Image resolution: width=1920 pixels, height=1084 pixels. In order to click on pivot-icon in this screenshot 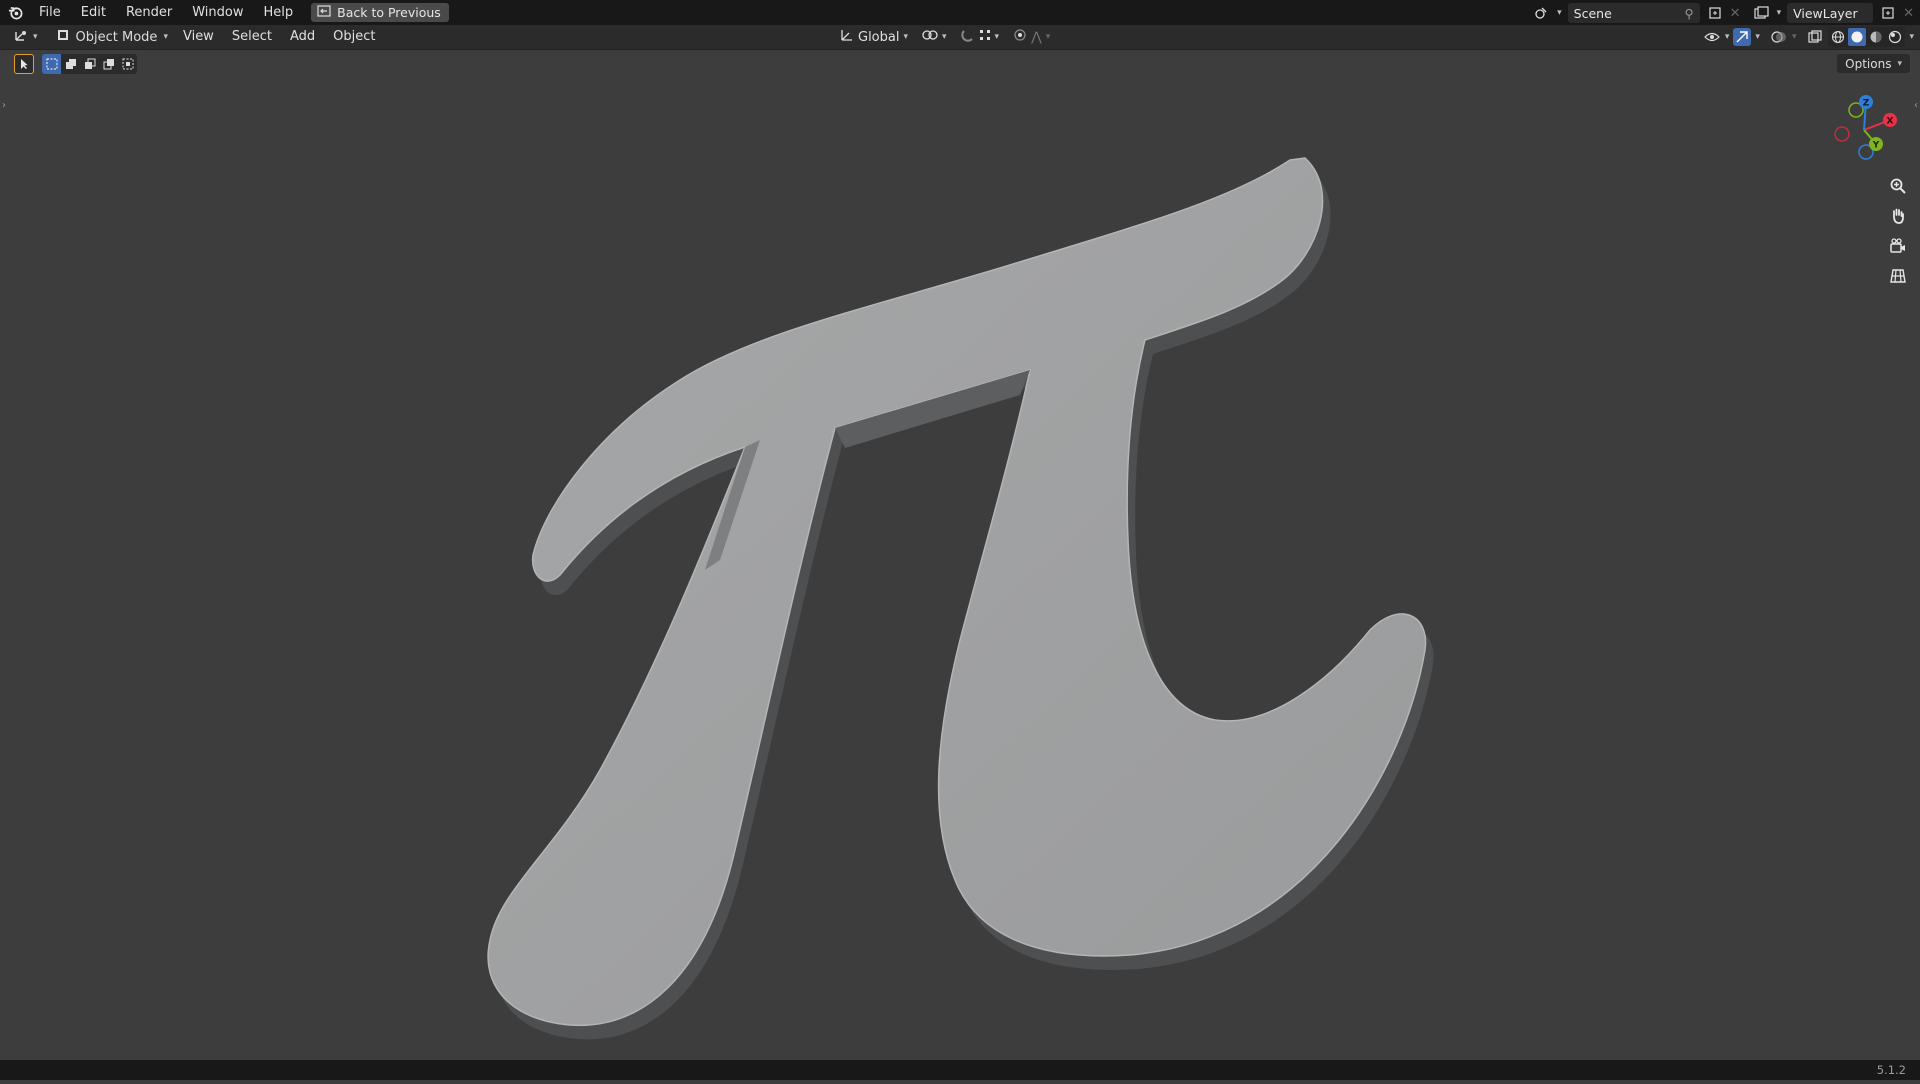, I will do `click(930, 37)`.